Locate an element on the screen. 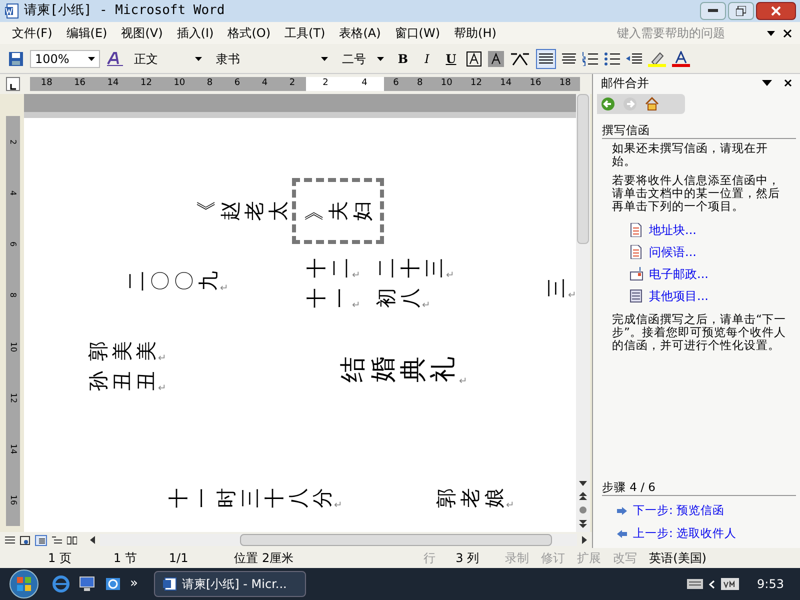 The image size is (800, 600). italic-button: I is located at coordinates (427, 59).